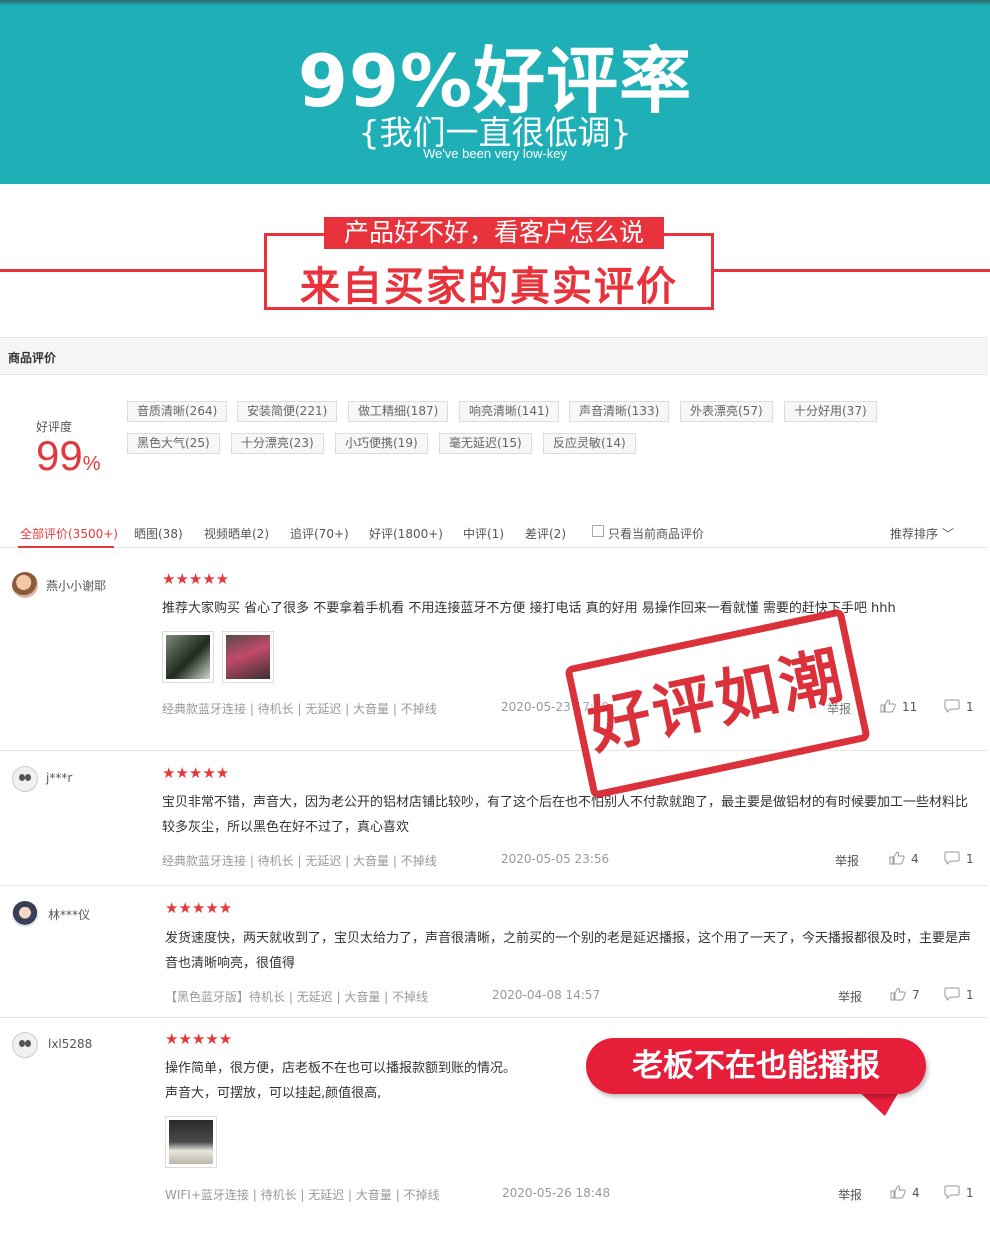  I want to click on heading-title: 来自买家的真实评价, so click(489, 287).